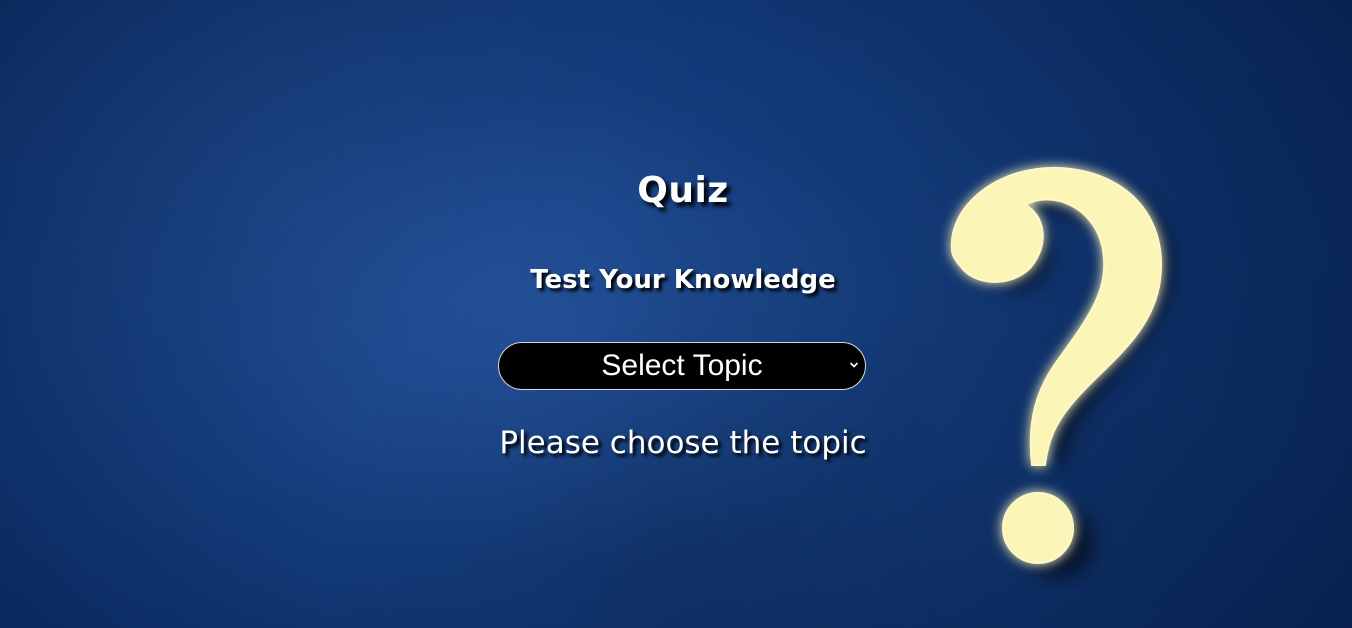 The width and height of the screenshot is (1352, 628). Describe the element at coordinates (683, 280) in the screenshot. I see `page-subtitle: Test Your Knowledge` at that location.